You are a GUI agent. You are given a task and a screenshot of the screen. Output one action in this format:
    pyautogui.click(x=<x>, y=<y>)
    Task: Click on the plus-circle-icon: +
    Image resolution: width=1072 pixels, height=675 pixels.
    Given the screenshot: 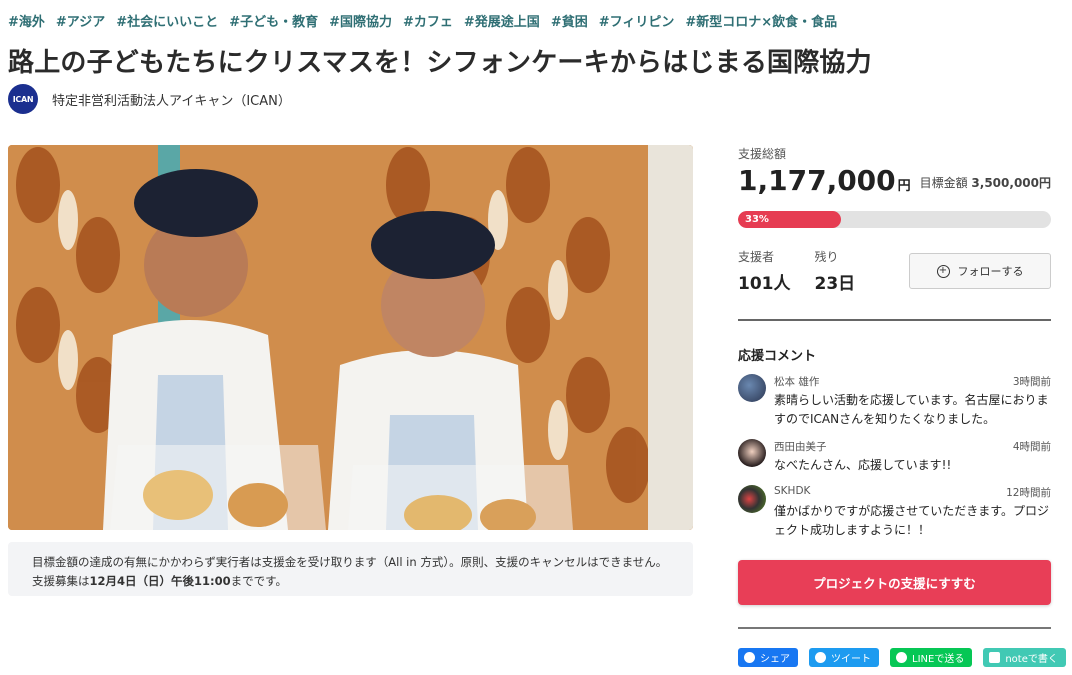 What is the action you would take?
    pyautogui.click(x=943, y=271)
    